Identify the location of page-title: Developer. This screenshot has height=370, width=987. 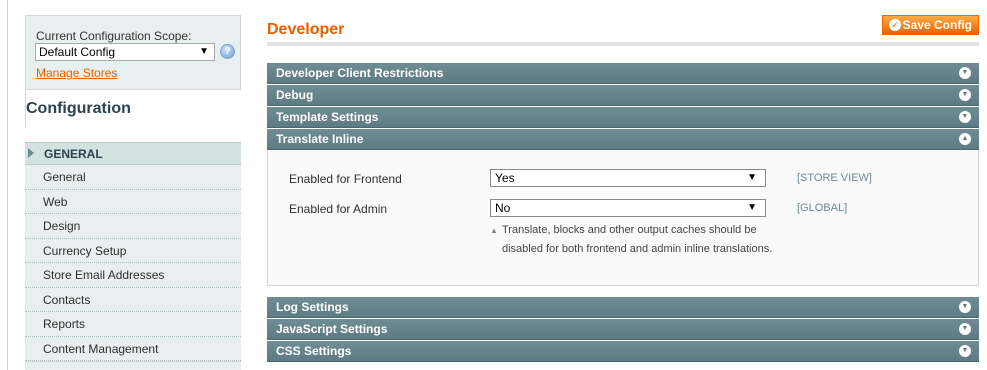
(306, 29).